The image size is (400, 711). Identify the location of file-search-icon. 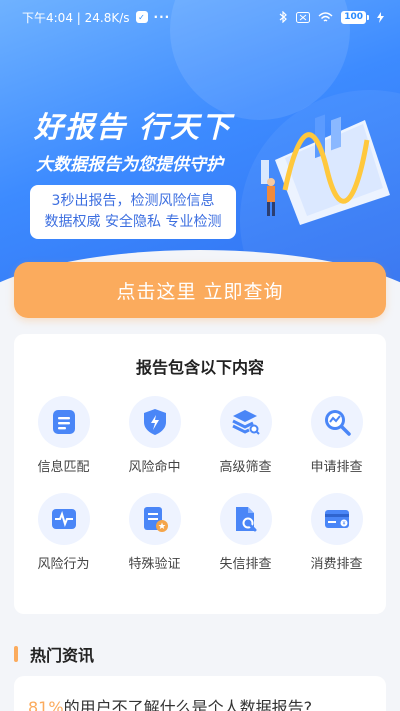
(245, 519).